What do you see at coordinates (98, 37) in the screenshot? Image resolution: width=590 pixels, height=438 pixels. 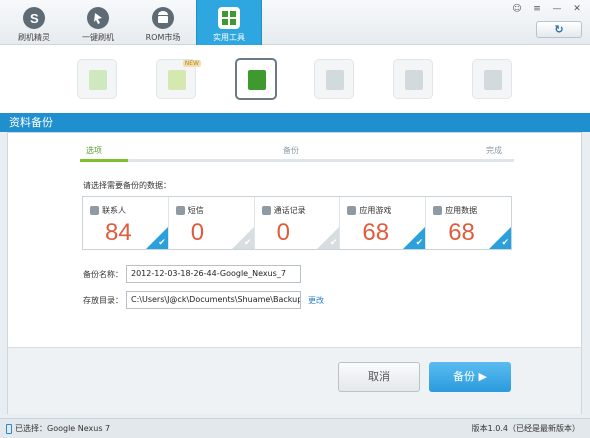 I see `tab-label: 一键刷机` at bounding box center [98, 37].